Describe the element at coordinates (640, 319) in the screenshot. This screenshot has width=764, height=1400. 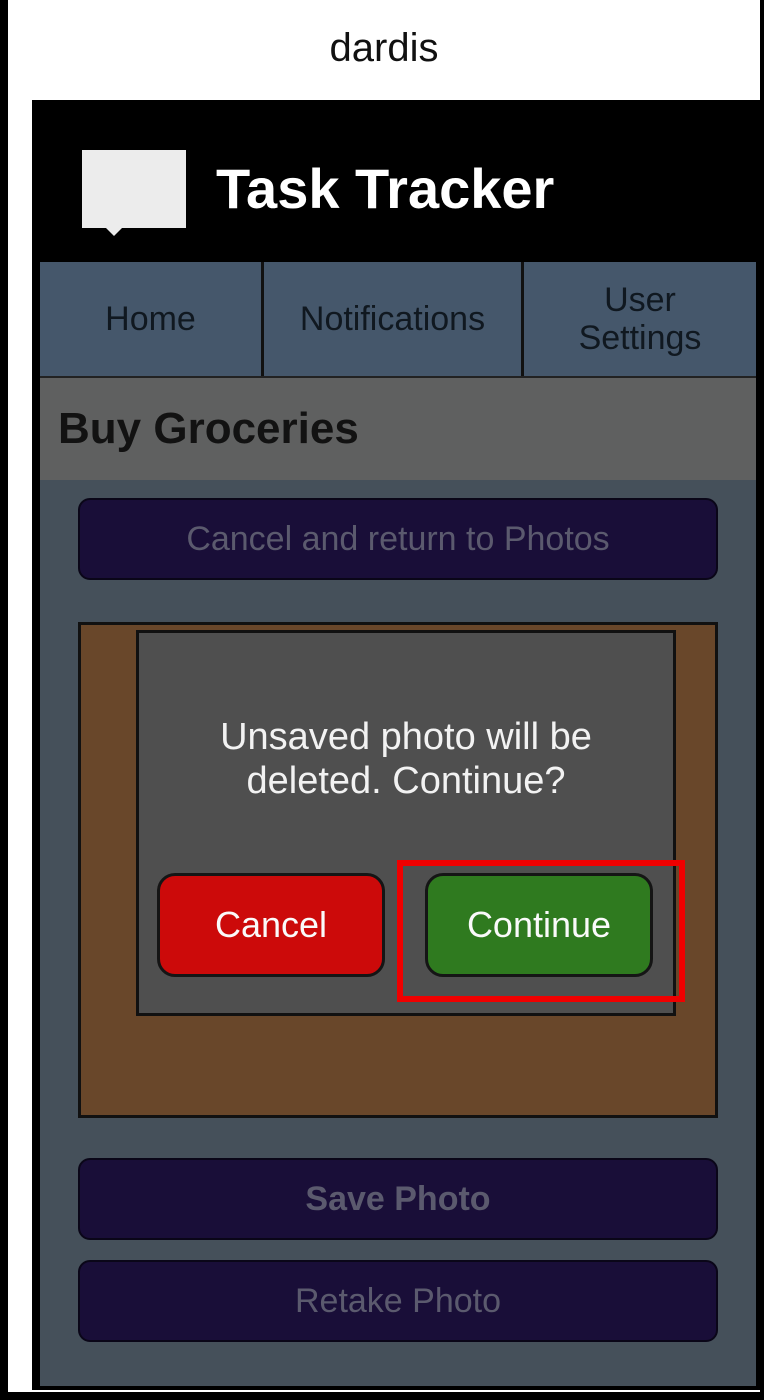
I see `tab-user-settings: User Settings` at that location.